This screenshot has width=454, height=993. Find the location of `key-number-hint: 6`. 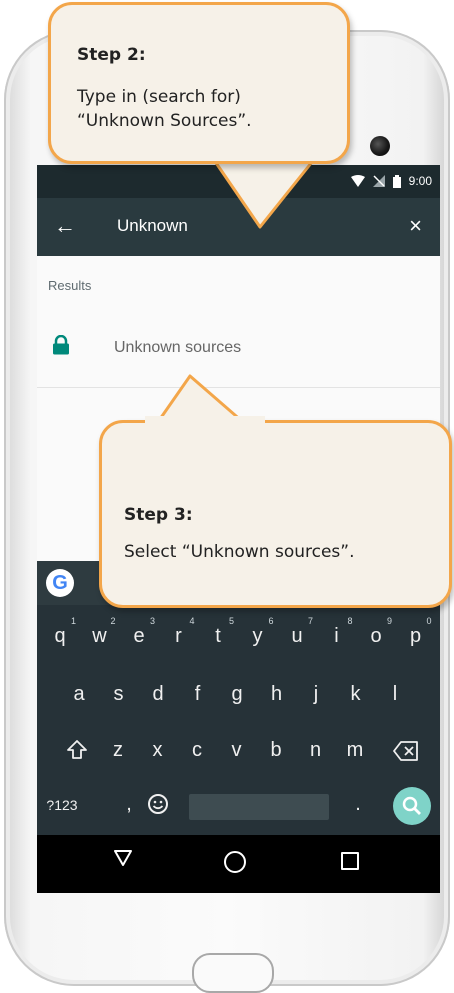

key-number-hint: 6 is located at coordinates (271, 621).